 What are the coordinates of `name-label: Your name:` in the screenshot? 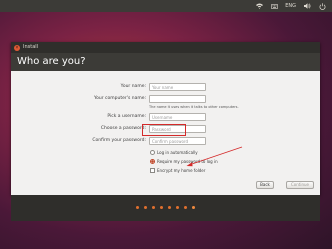 It's located at (133, 86).